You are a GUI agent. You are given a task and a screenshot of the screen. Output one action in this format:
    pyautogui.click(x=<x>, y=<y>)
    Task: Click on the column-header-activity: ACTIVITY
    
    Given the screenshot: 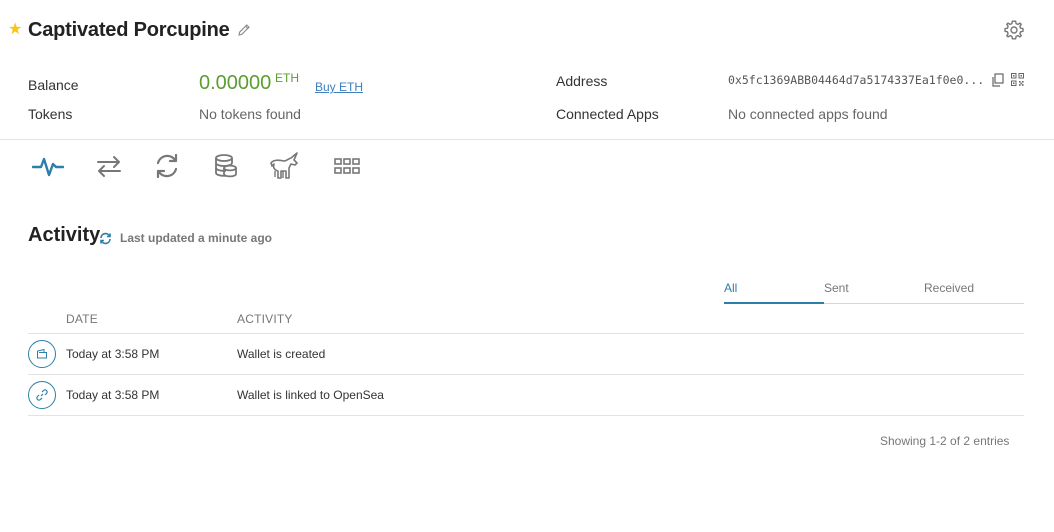 What is the action you would take?
    pyautogui.click(x=265, y=319)
    